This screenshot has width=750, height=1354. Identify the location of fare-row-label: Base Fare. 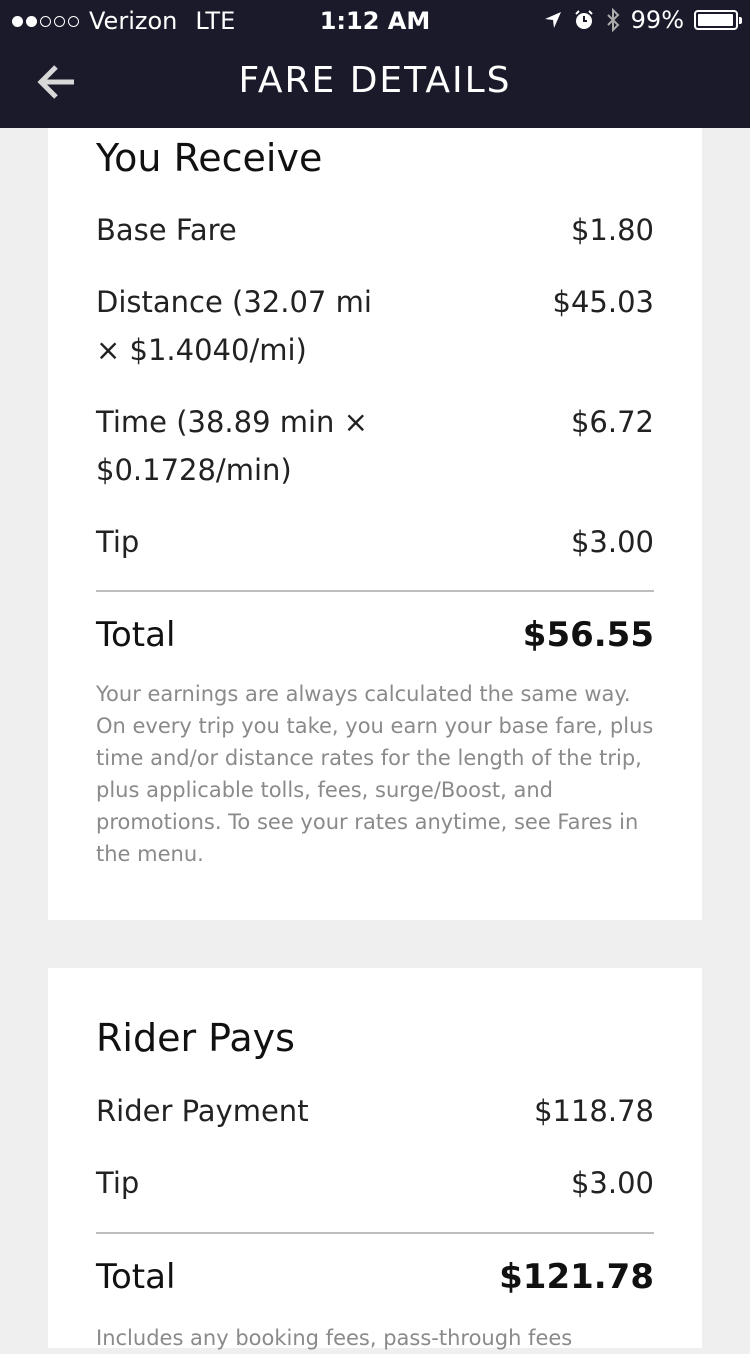
(166, 230).